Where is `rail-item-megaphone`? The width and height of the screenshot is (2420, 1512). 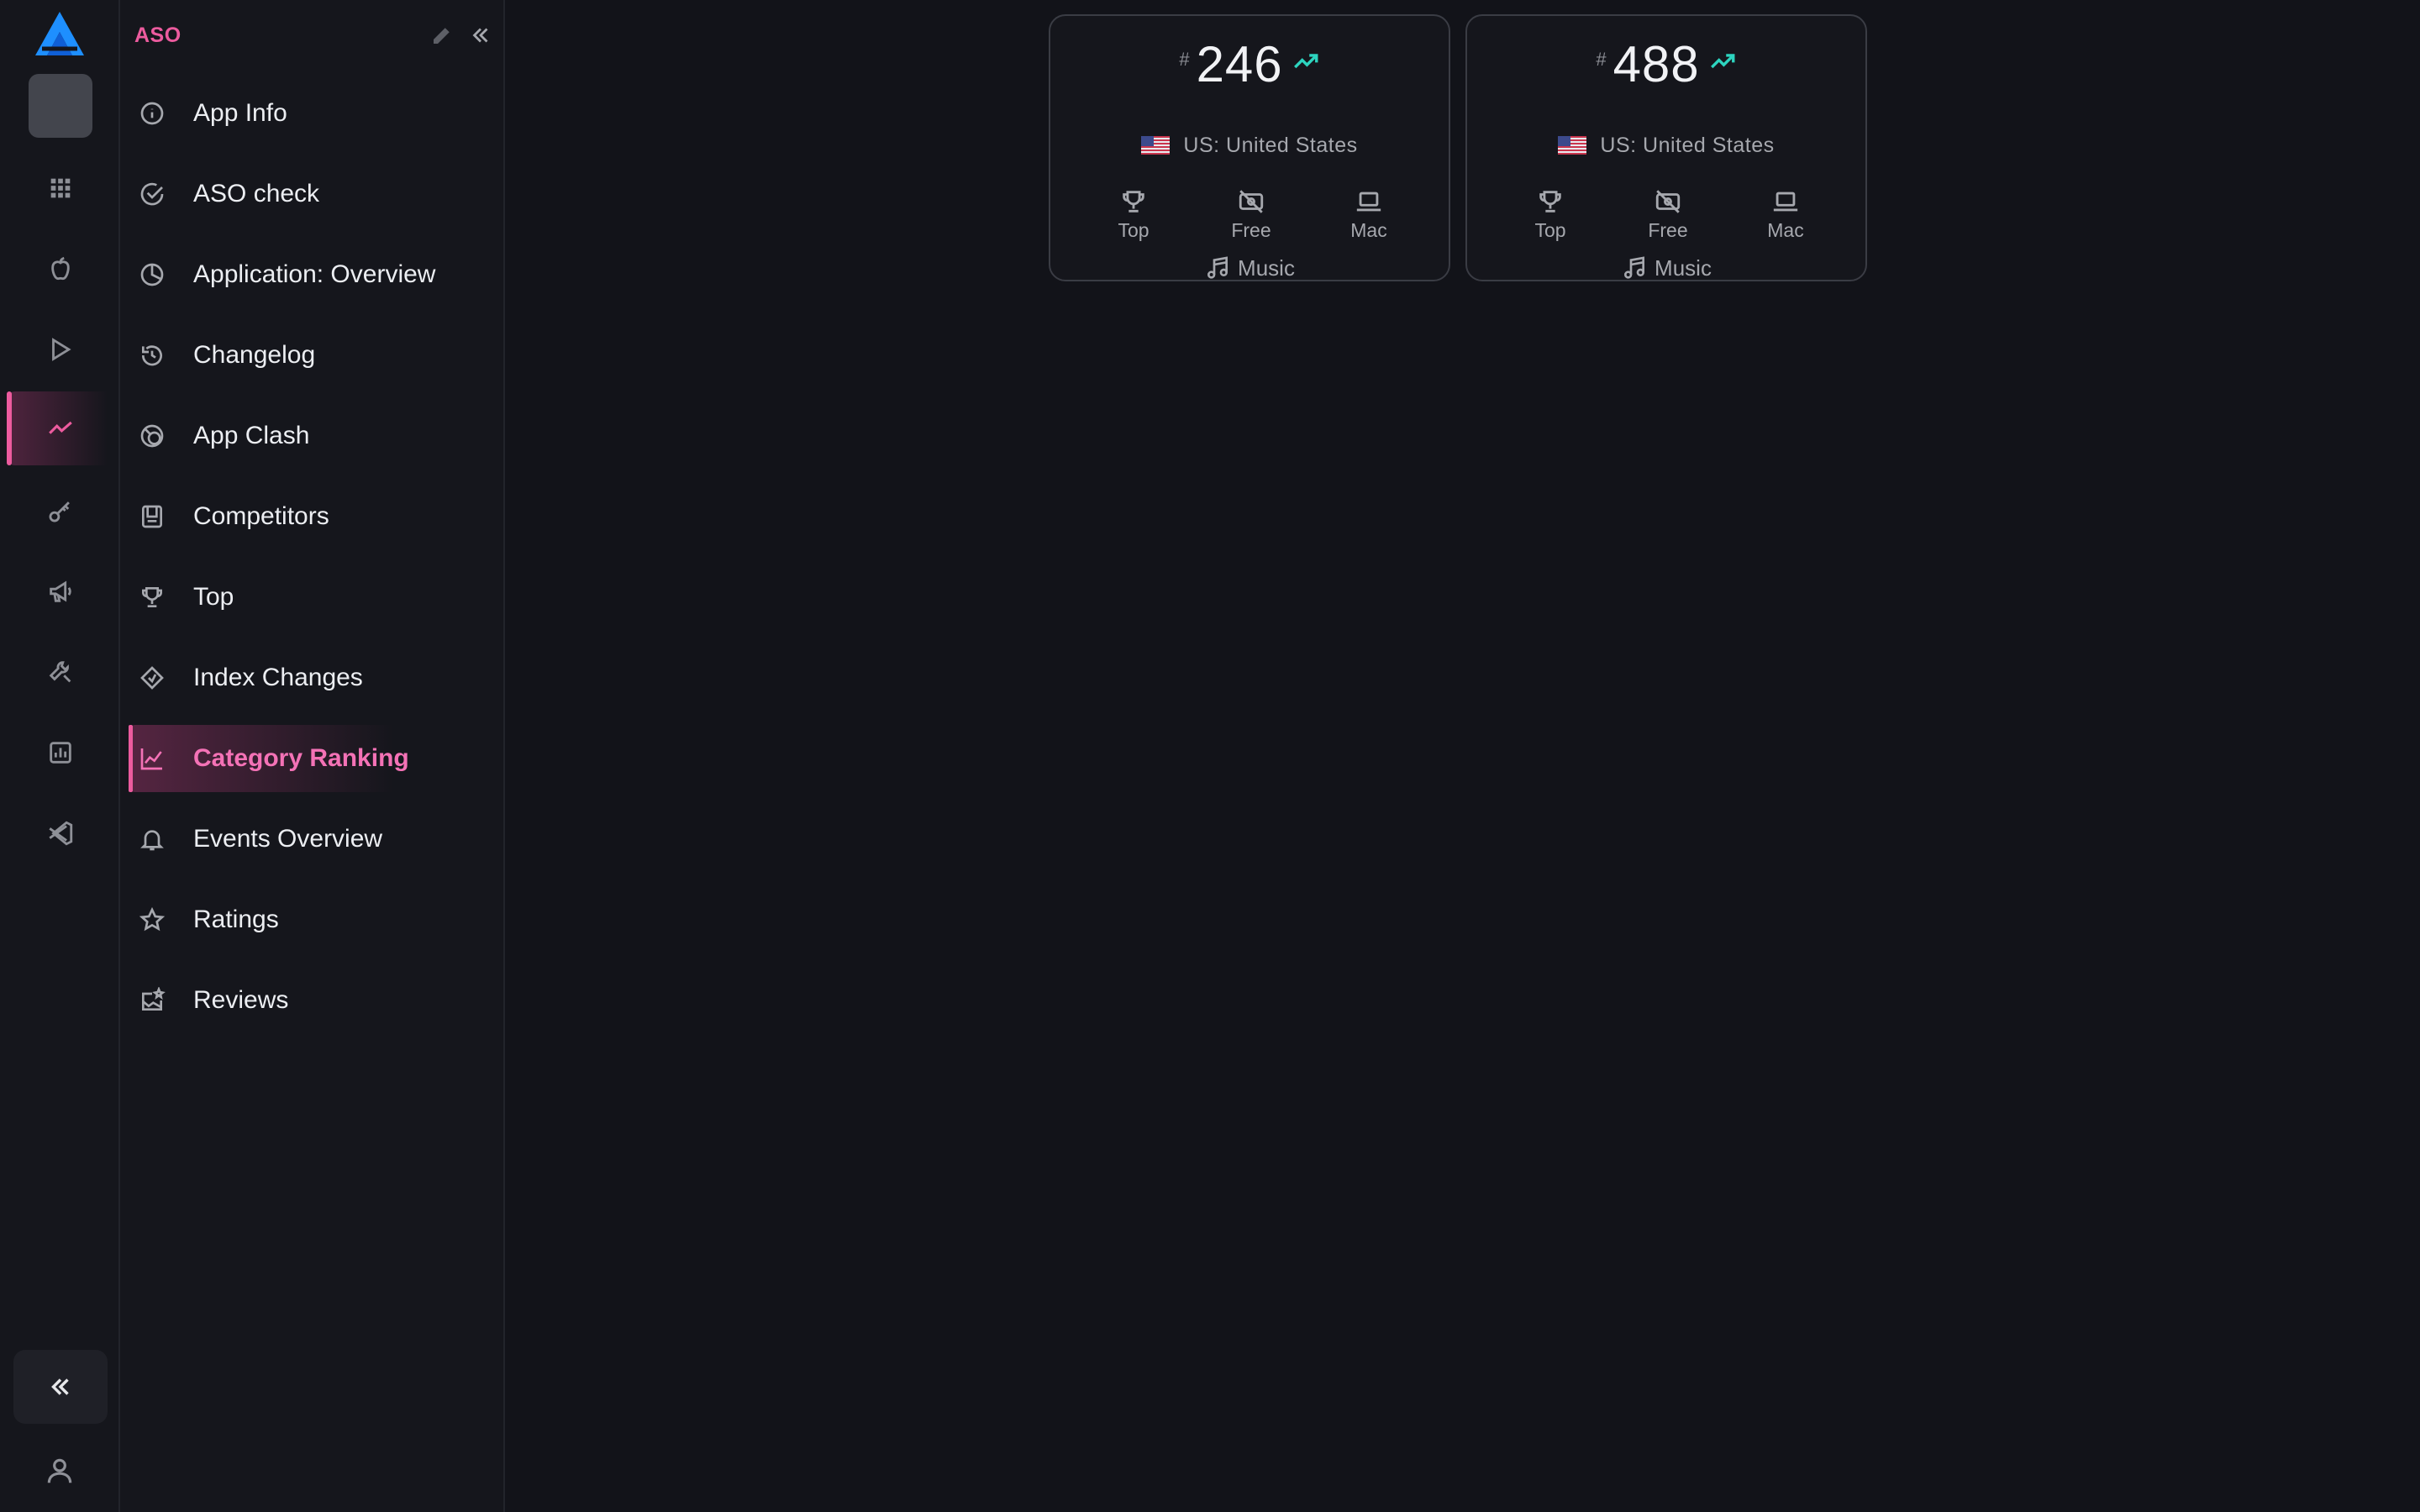 rail-item-megaphone is located at coordinates (60, 591).